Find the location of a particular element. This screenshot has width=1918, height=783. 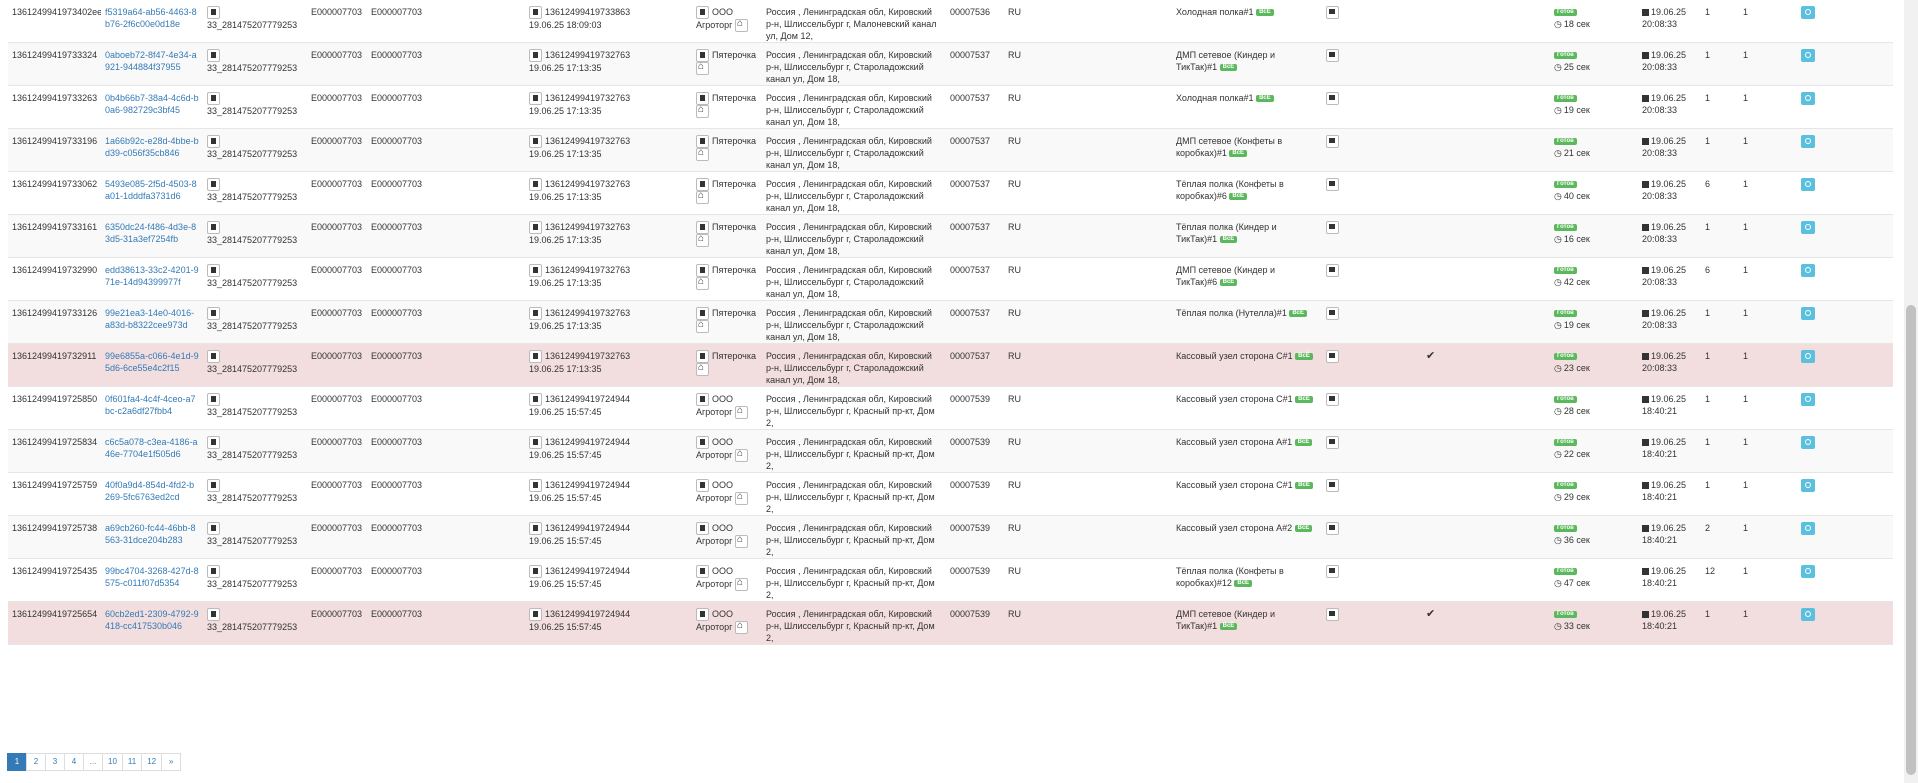

pagination-page: 2 is located at coordinates (36, 762).